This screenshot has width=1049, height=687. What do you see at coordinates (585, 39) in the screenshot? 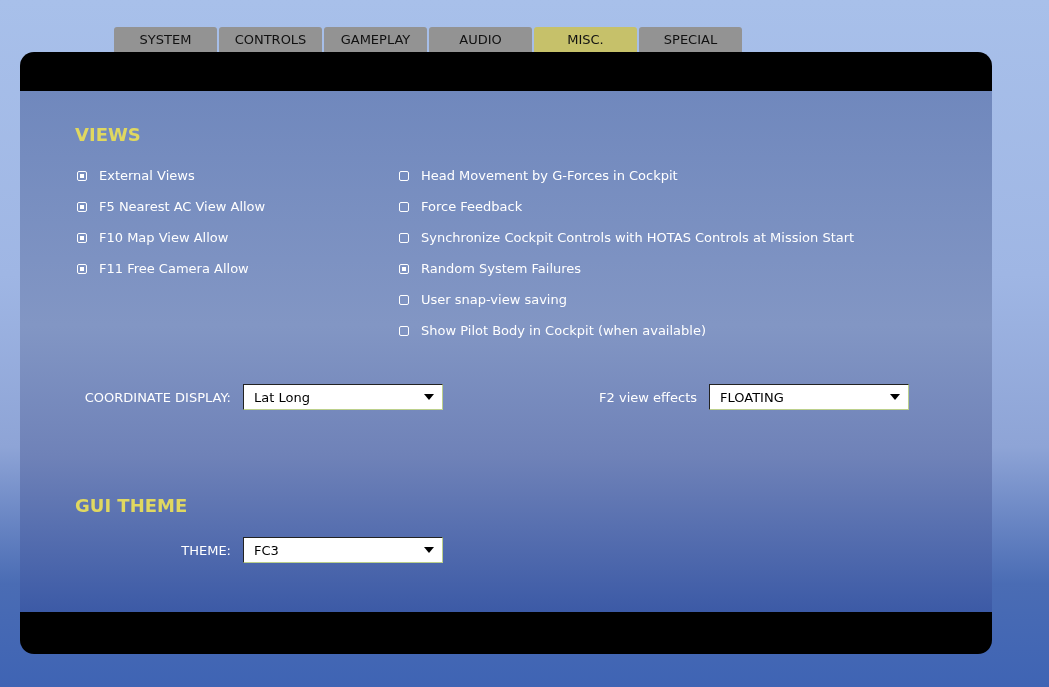
I see `tab: MISC.` at bounding box center [585, 39].